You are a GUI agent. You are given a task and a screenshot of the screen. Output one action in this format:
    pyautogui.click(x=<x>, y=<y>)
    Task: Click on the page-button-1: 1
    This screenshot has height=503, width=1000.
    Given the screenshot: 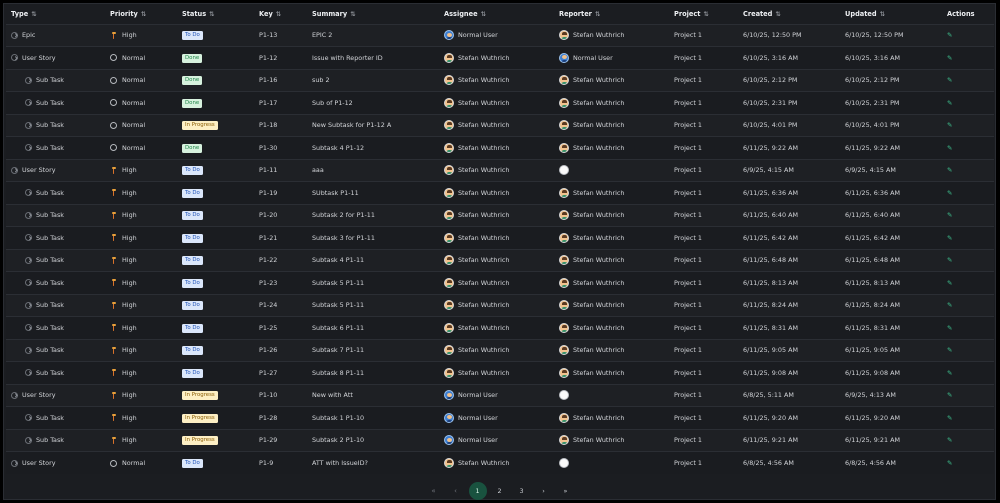 What is the action you would take?
    pyautogui.click(x=477, y=491)
    